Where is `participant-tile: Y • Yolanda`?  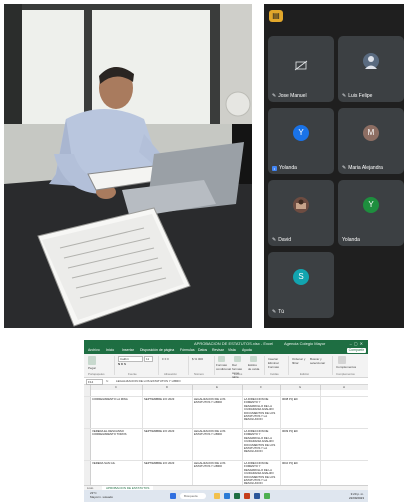
participant-tile: Y • Yolanda is located at coordinates (301, 141).